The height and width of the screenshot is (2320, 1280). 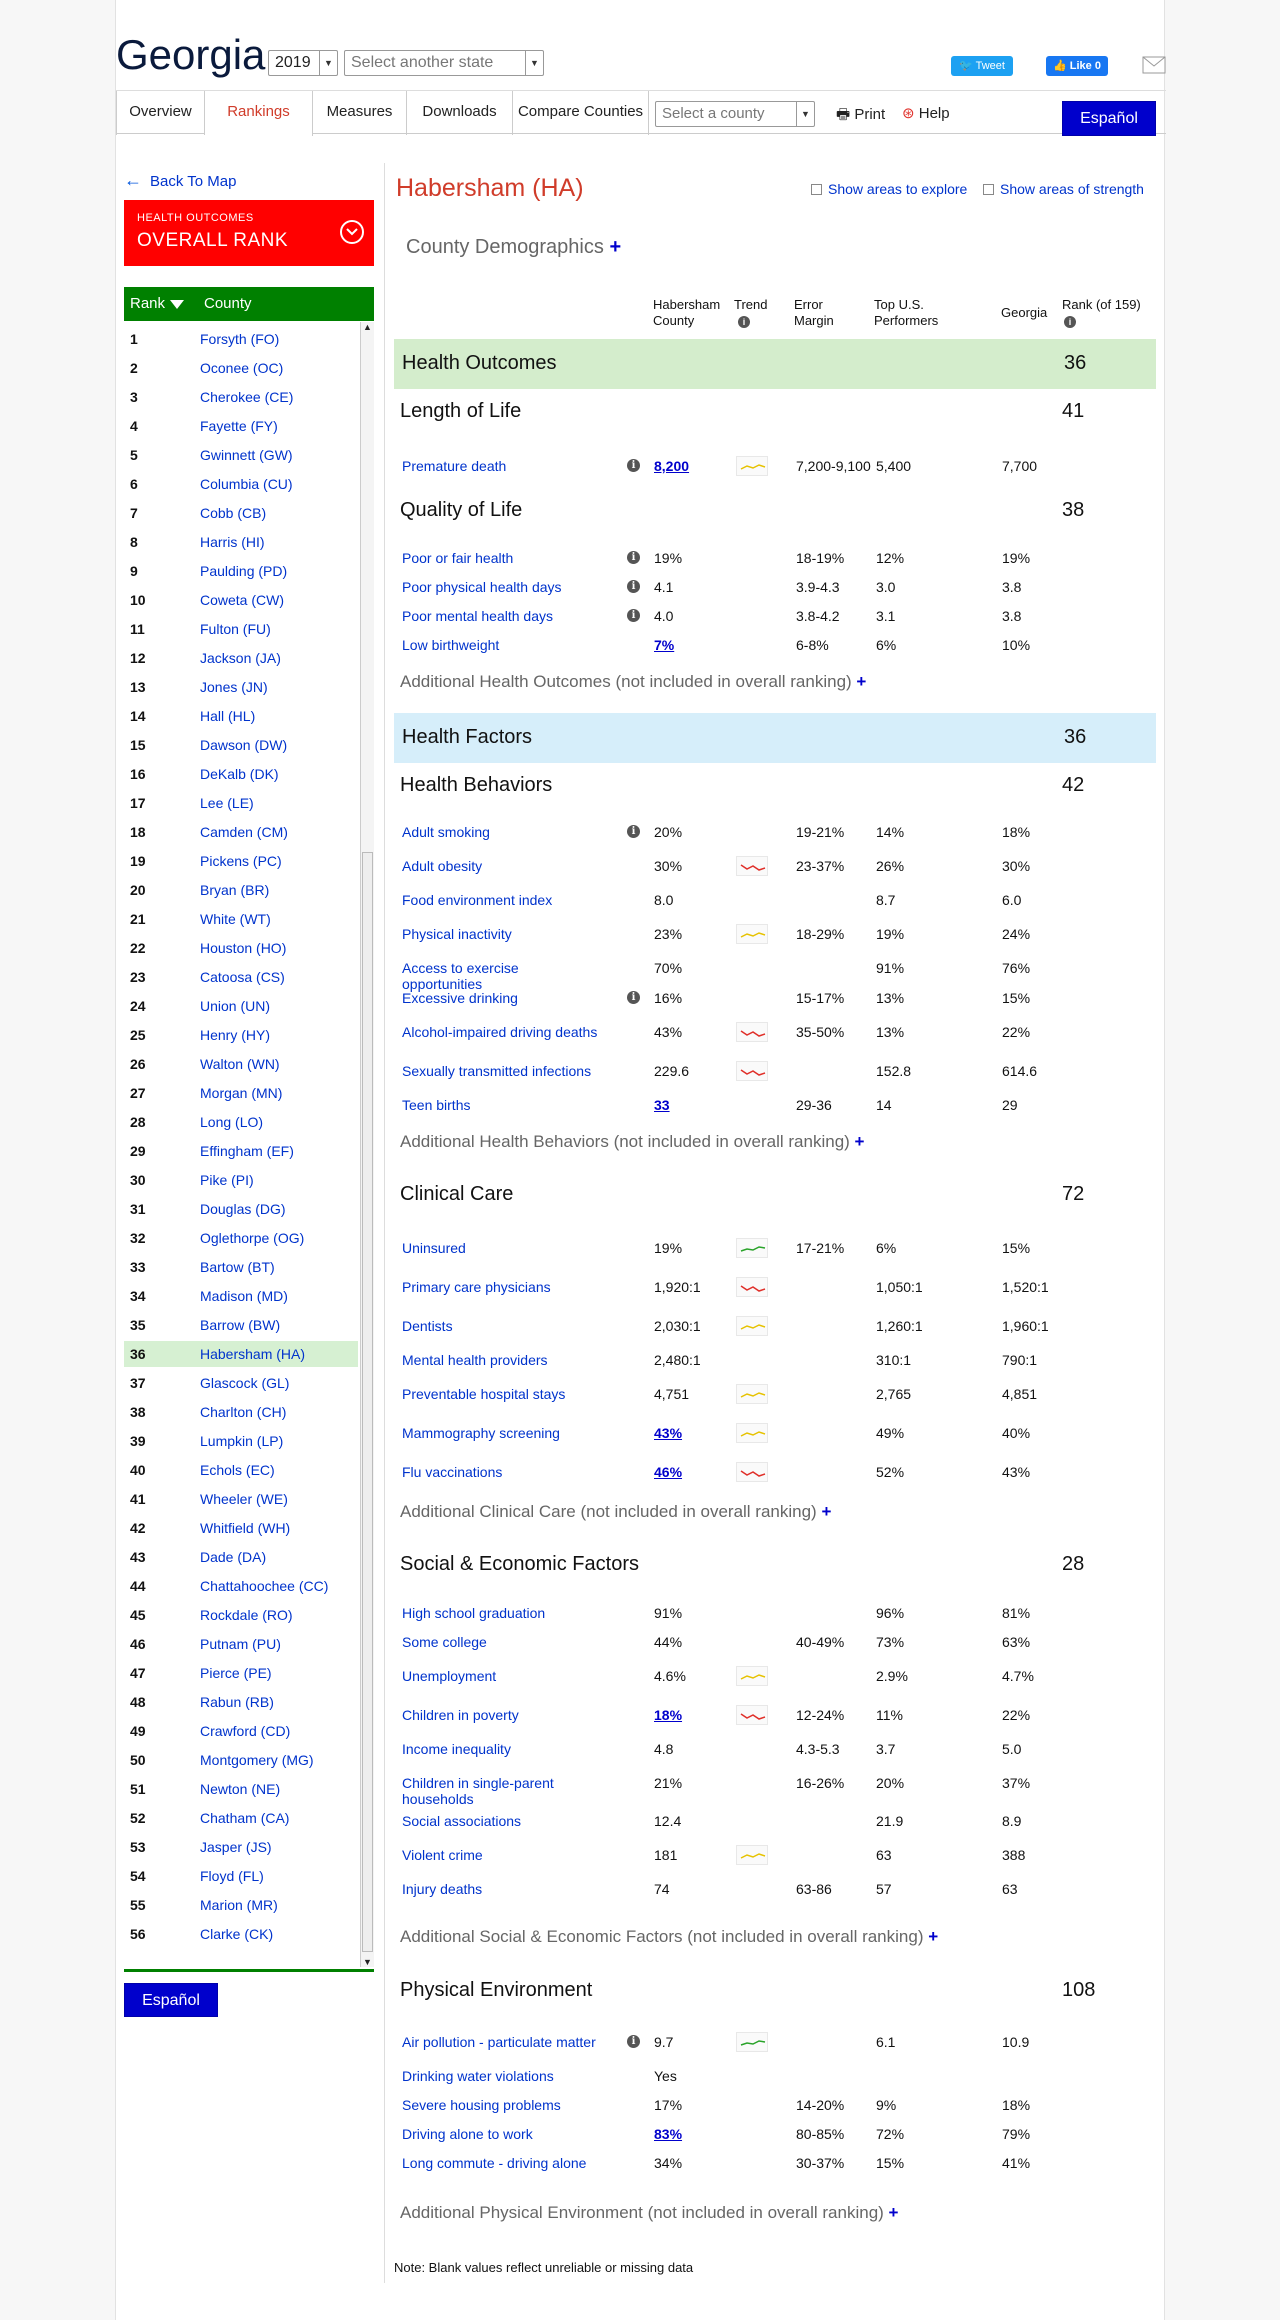 What do you see at coordinates (502, 1071) in the screenshot?
I see `measure-label-link: Sexually transmitted infections` at bounding box center [502, 1071].